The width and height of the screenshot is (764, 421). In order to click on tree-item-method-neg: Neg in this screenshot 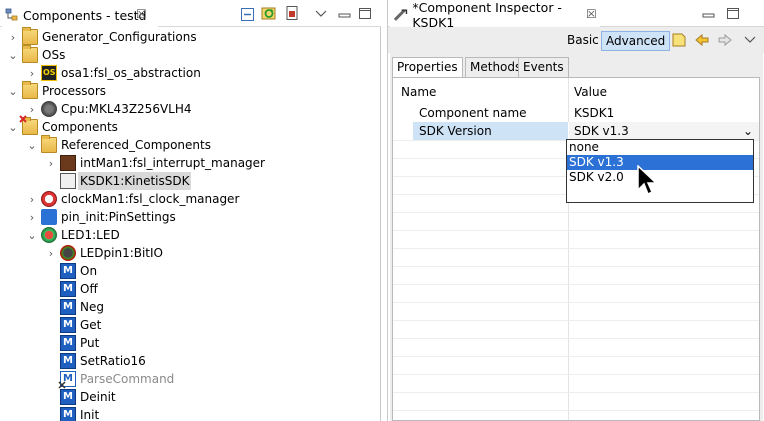, I will do `click(82, 307)`.